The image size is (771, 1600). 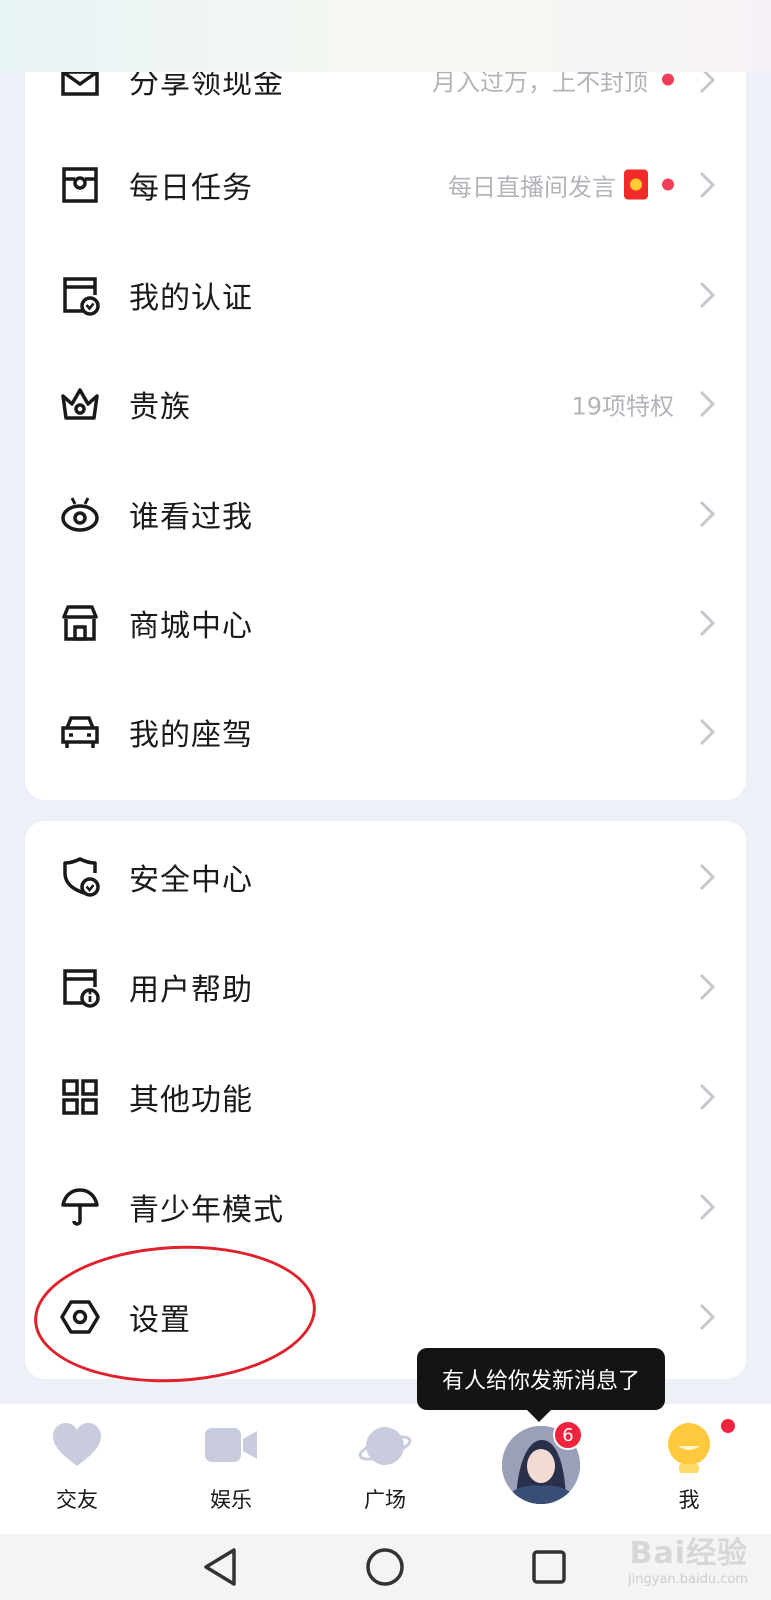 What do you see at coordinates (77, 1500) in the screenshot?
I see `tab-label: 交友` at bounding box center [77, 1500].